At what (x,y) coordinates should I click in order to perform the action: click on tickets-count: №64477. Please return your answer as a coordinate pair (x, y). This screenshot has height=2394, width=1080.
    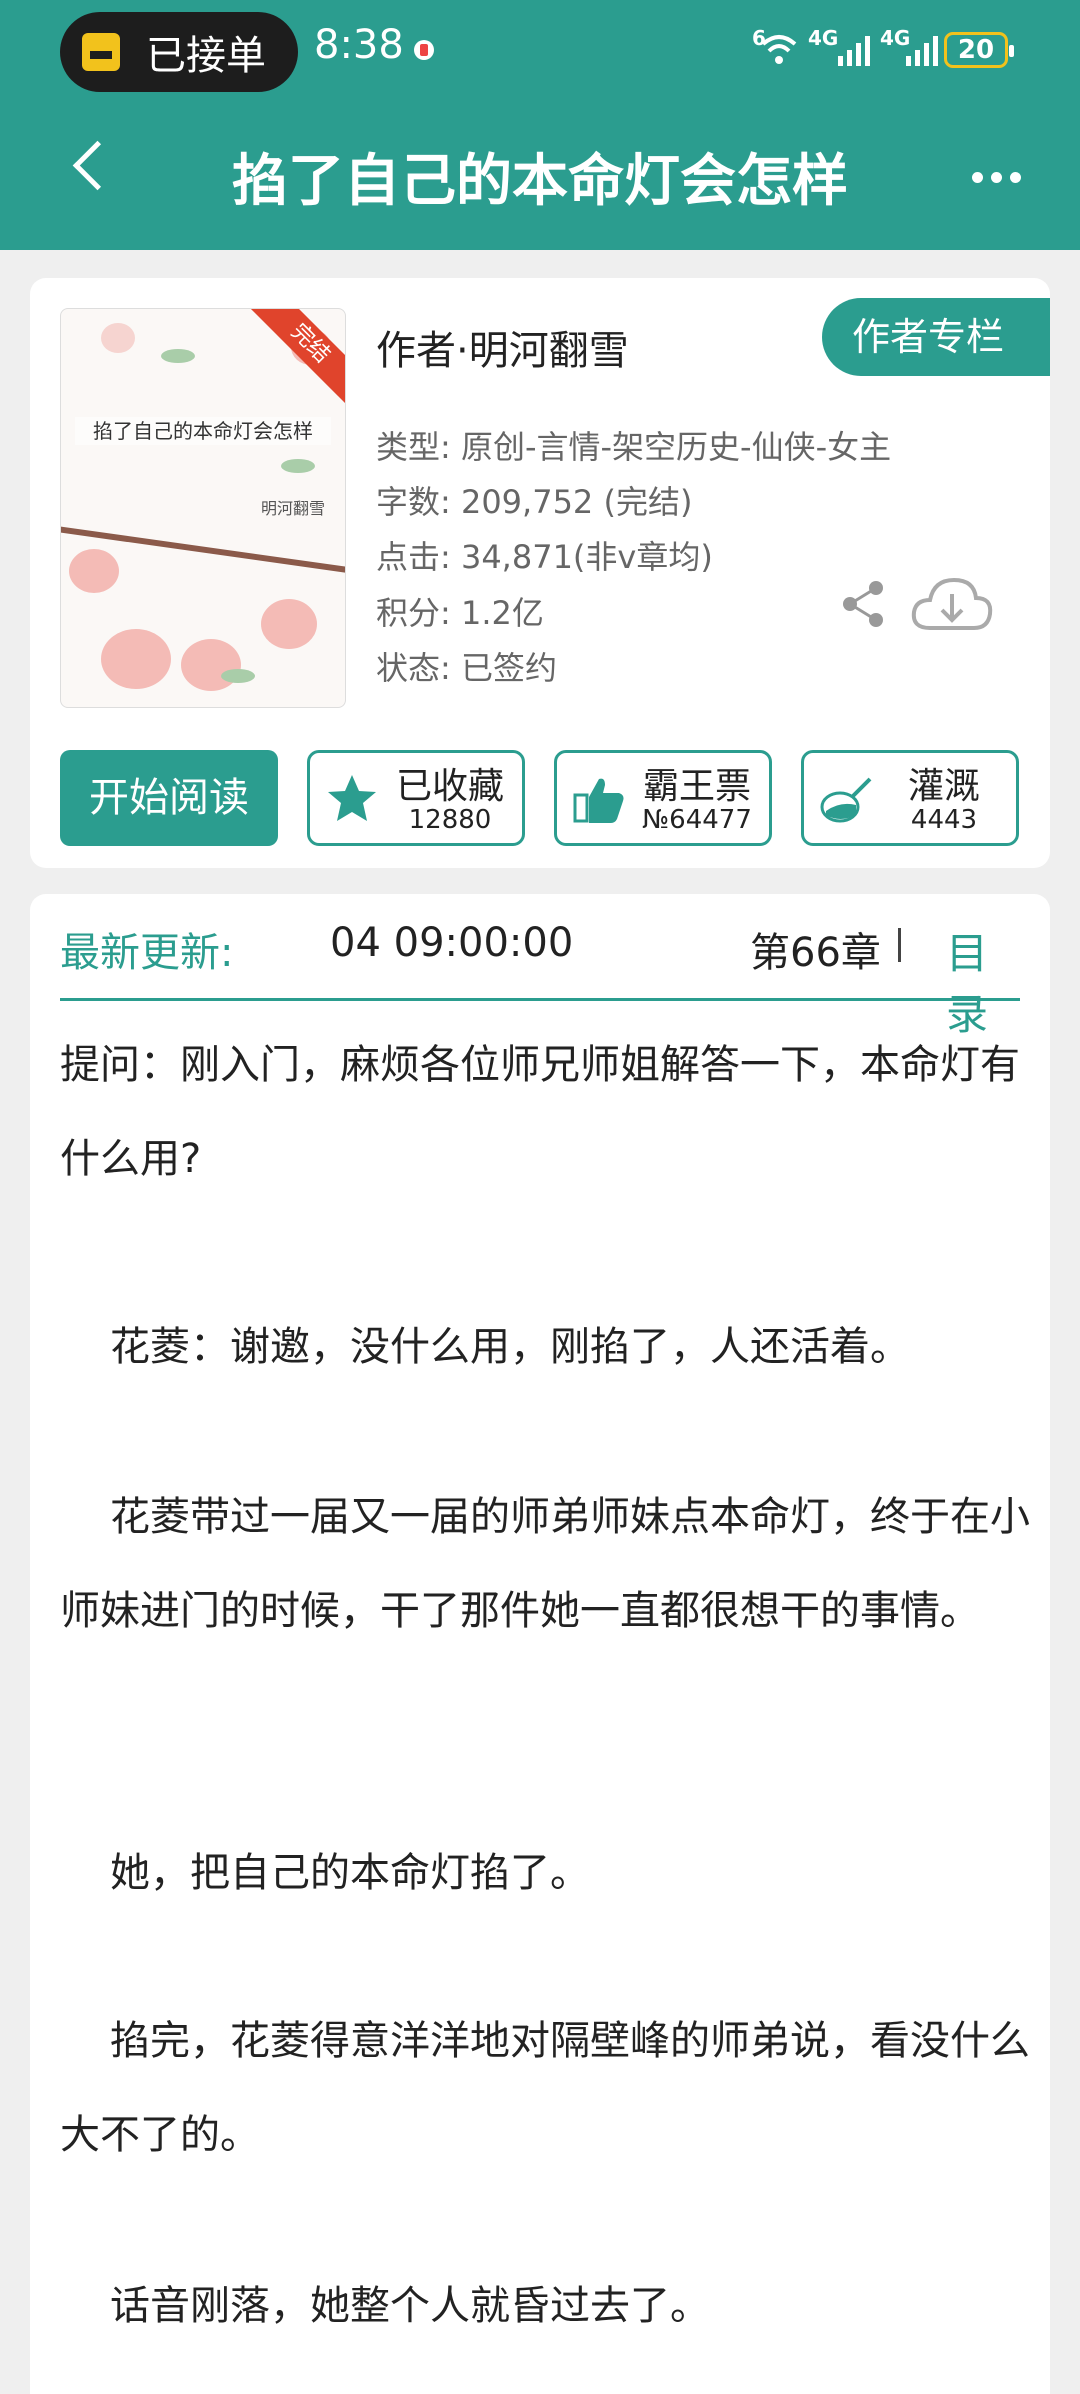
    Looking at the image, I should click on (697, 820).